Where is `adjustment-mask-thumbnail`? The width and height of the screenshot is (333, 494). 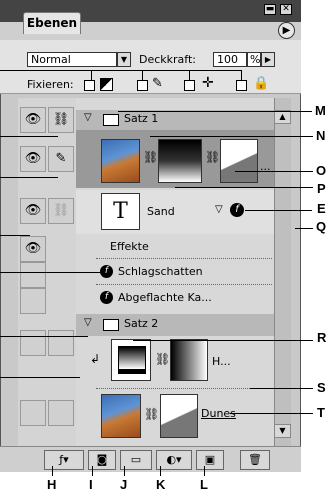
adjustment-mask-thumbnail is located at coordinates (189, 360).